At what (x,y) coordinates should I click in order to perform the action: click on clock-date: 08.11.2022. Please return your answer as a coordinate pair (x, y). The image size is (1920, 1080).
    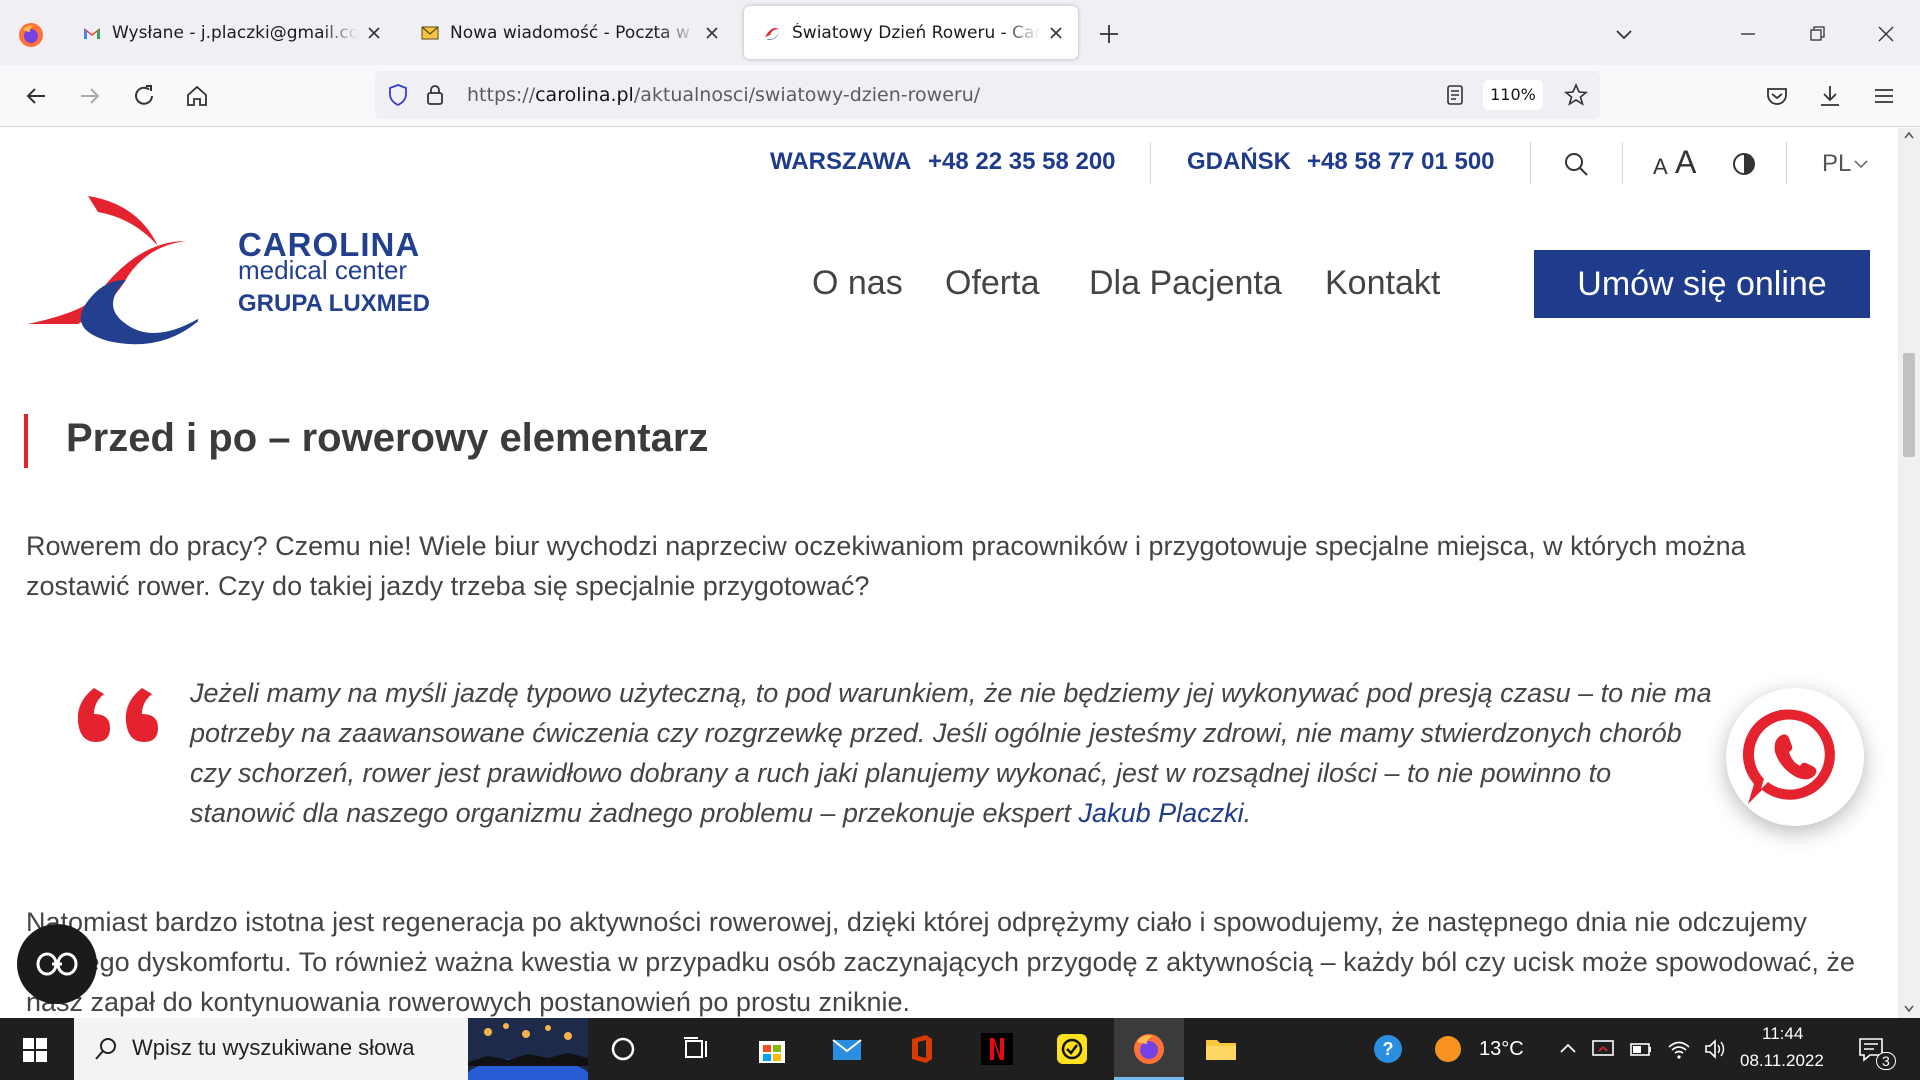
    Looking at the image, I should click on (1782, 1061).